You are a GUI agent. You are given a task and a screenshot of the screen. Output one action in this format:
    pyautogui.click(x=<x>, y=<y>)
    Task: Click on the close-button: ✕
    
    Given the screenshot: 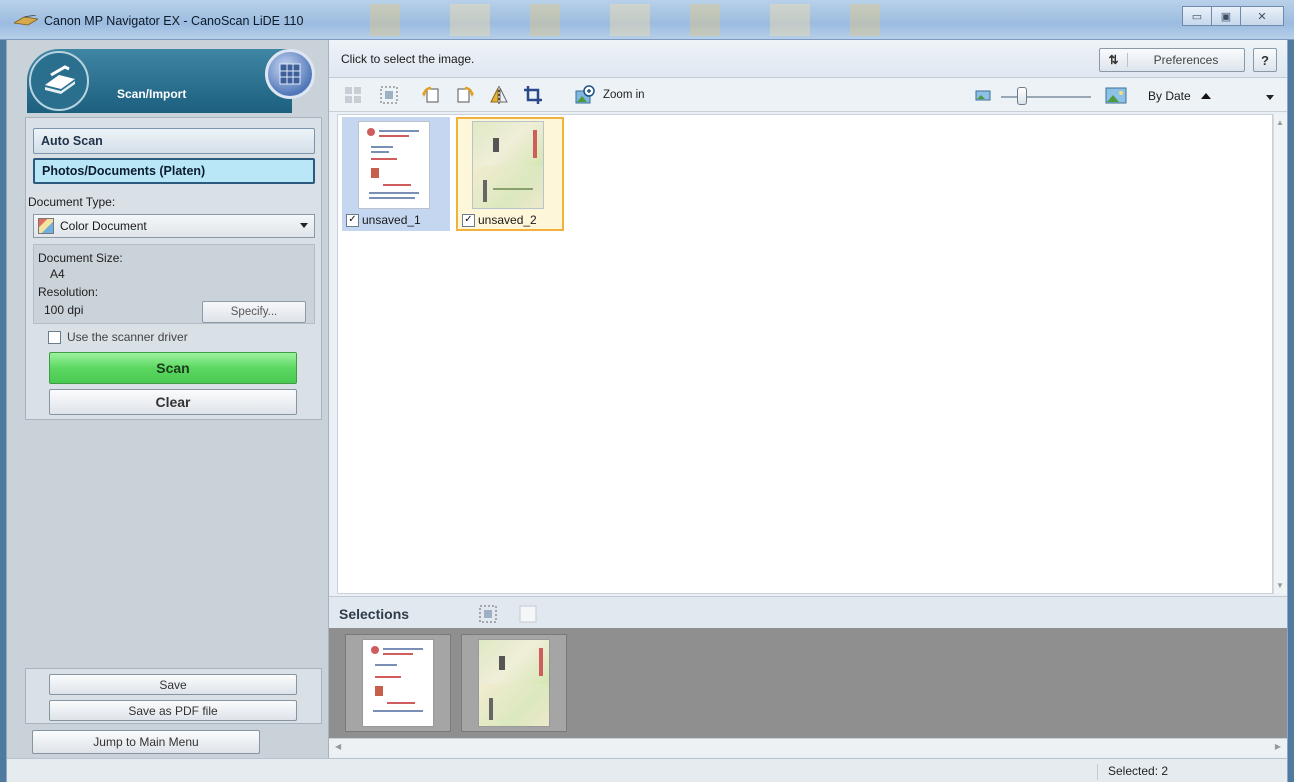 What is the action you would take?
    pyautogui.click(x=1262, y=16)
    